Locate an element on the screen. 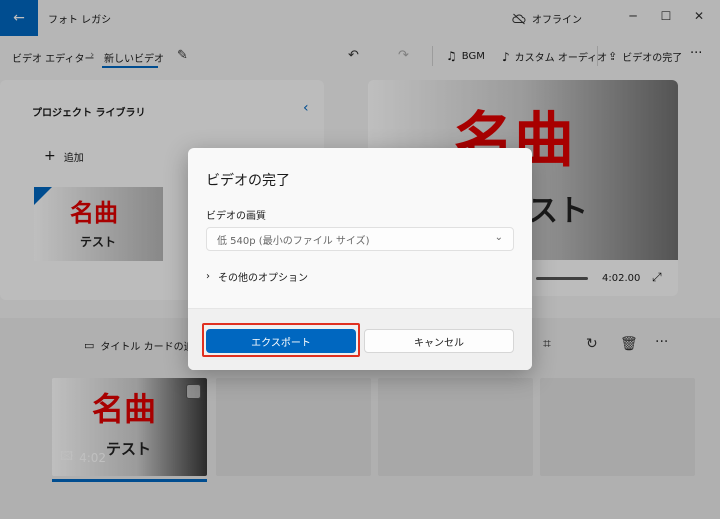  video-quality-value: 低 540p (最小のファイル サイズ) is located at coordinates (293, 241).